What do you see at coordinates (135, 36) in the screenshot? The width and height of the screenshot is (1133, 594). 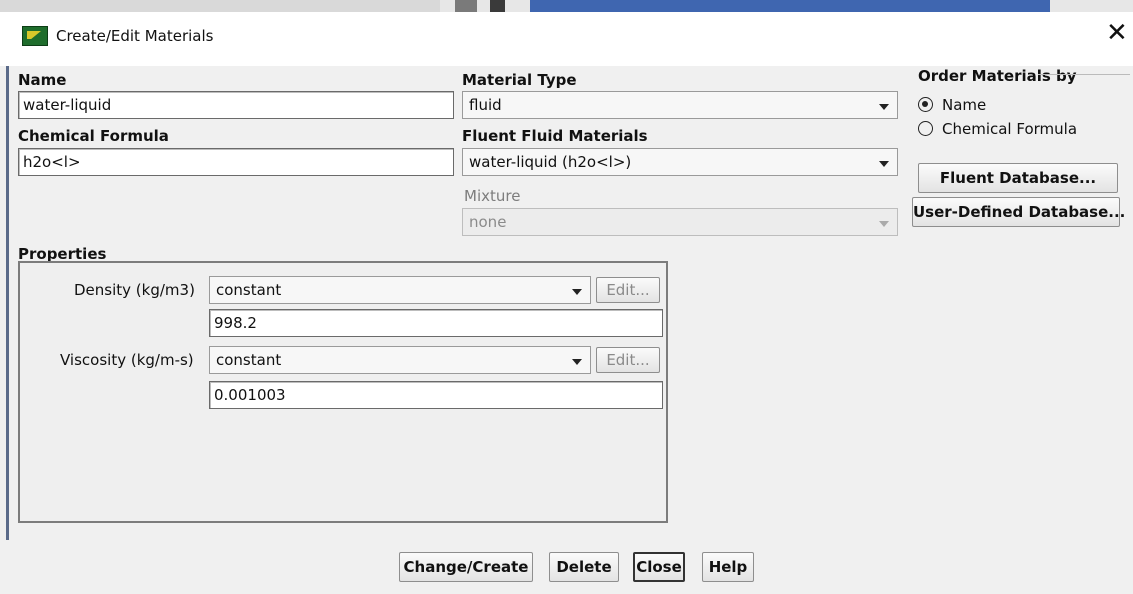 I see `dialog-title: Create/Edit Materials` at bounding box center [135, 36].